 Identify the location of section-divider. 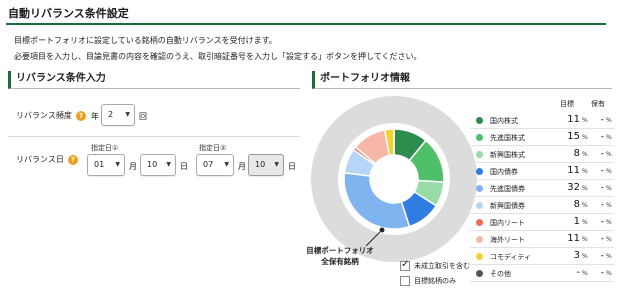
(154, 136).